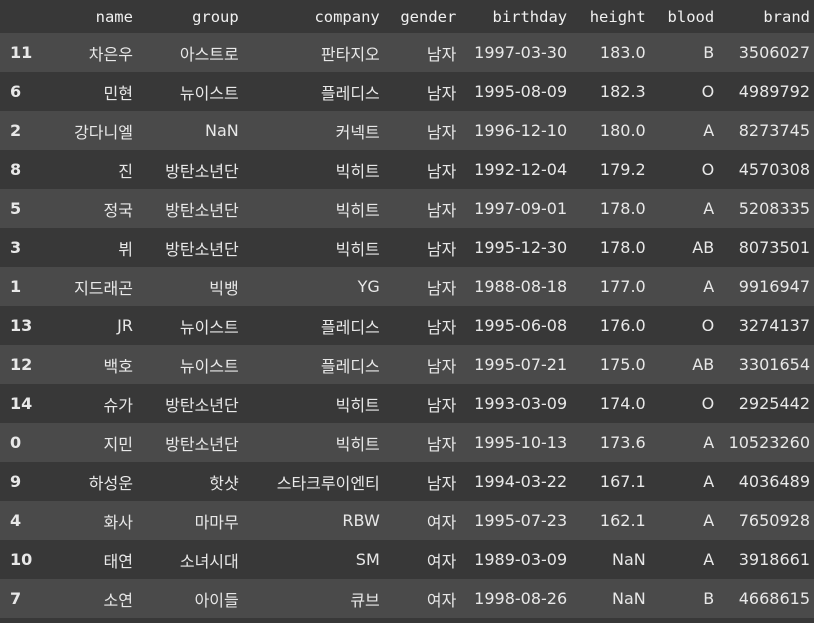 The width and height of the screenshot is (814, 623). Describe the element at coordinates (407, 403) in the screenshot. I see `table-row: 14 슈가 방탄소년단 빅히트 남자 1993-03-09 174.0 O 2925442` at that location.